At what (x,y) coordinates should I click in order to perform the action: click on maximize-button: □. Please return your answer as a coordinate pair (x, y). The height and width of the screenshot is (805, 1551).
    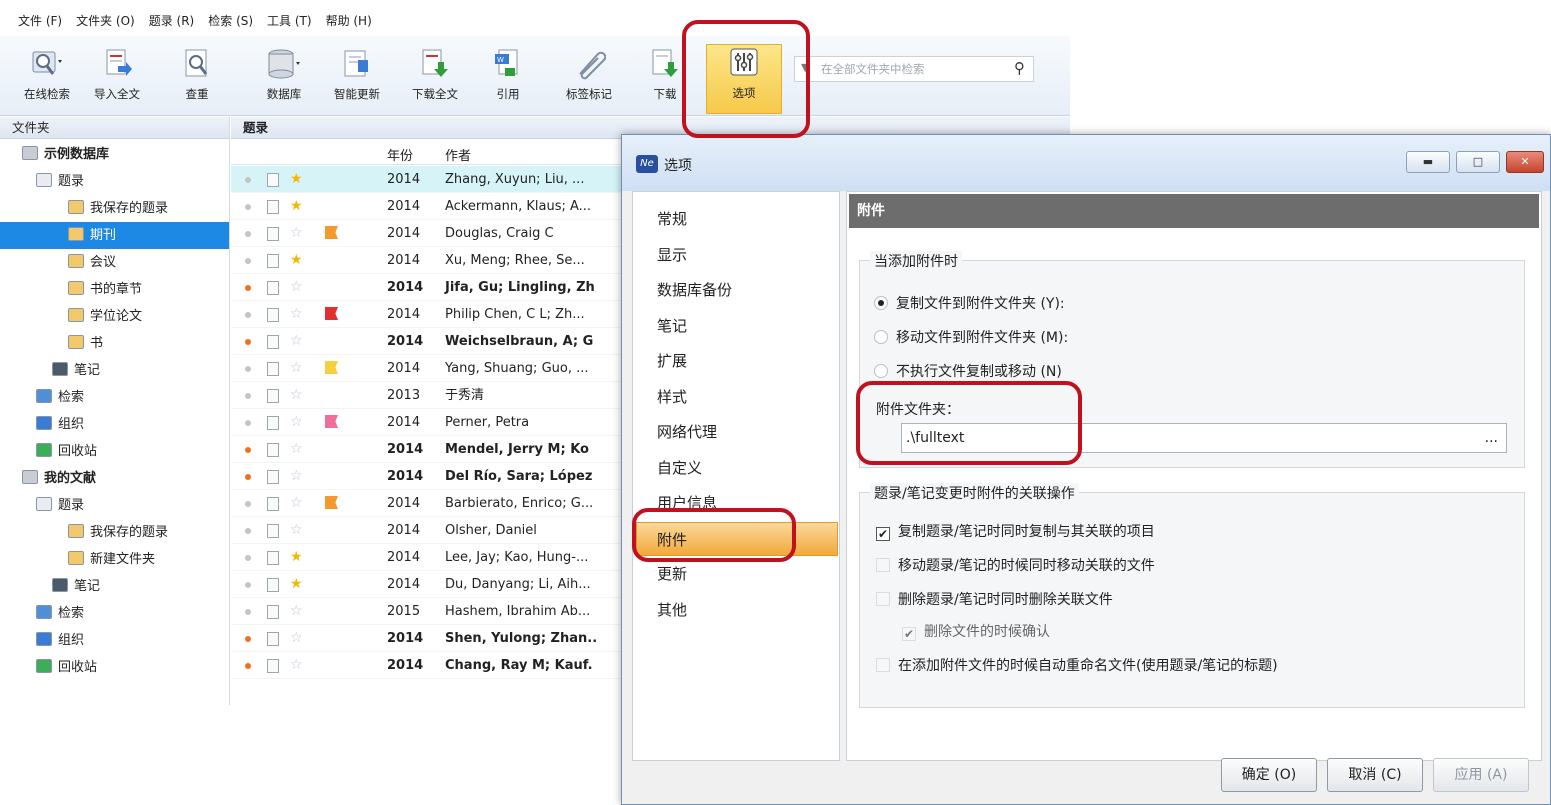
    Looking at the image, I should click on (1478, 162).